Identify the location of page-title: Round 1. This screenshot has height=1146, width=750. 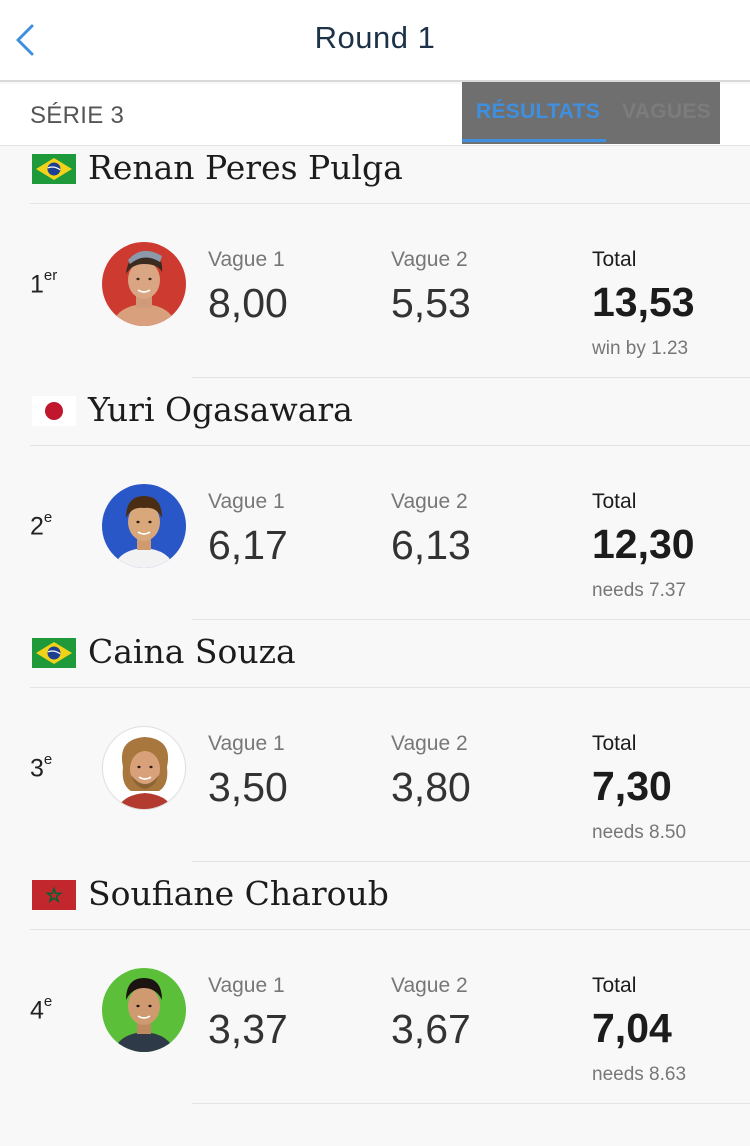
(375, 37).